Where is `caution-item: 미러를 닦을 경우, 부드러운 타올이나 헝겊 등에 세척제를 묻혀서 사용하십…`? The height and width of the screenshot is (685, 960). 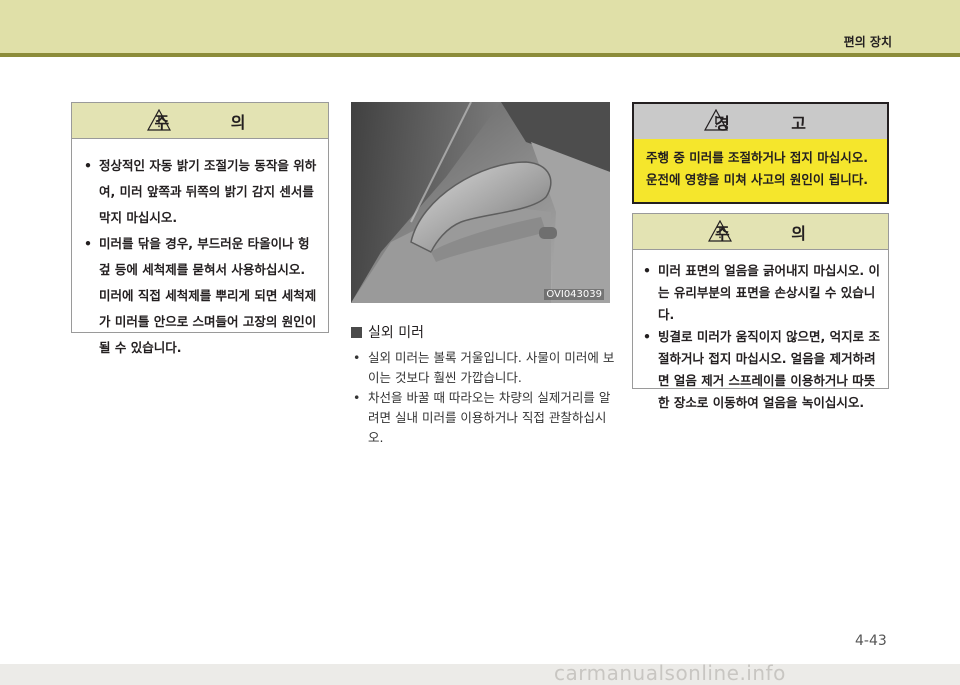
caution-item: 미러를 닦을 경우, 부드러운 타올이나 헝겊 등에 세척제를 묻혀서 사용하십… is located at coordinates (201, 296).